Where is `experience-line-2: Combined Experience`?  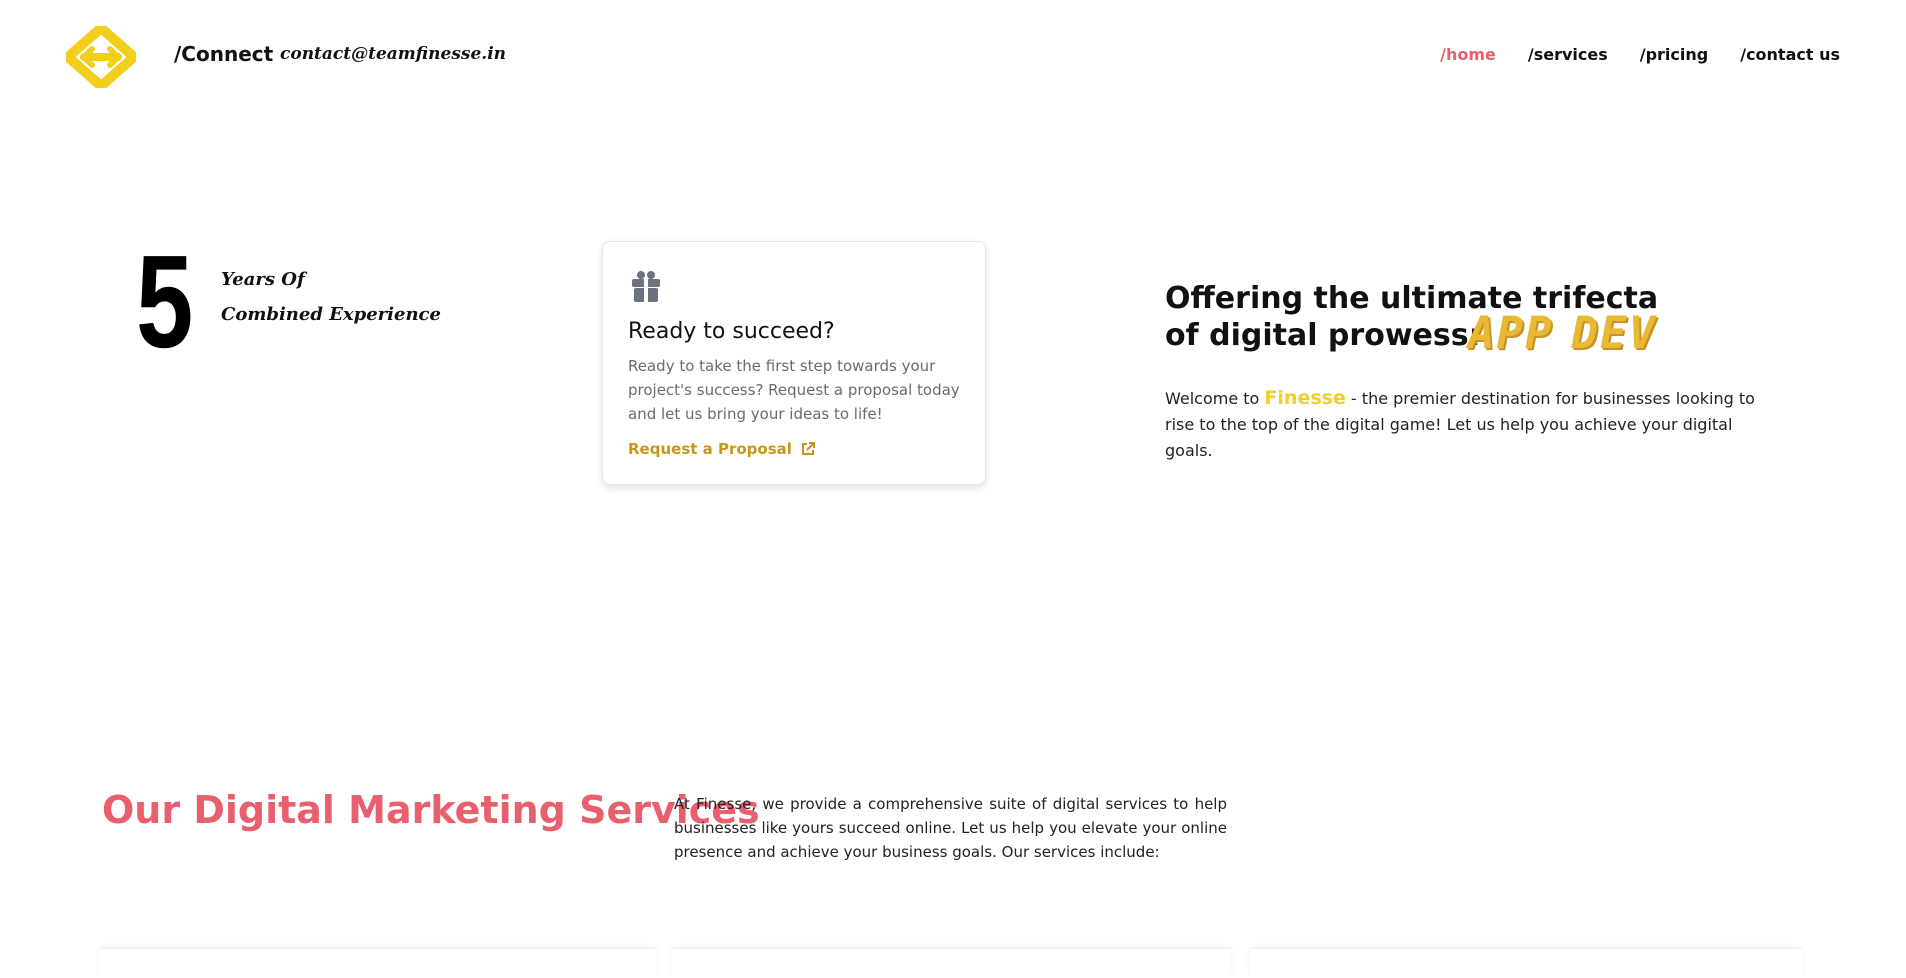 experience-line-2: Combined Experience is located at coordinates (331, 314).